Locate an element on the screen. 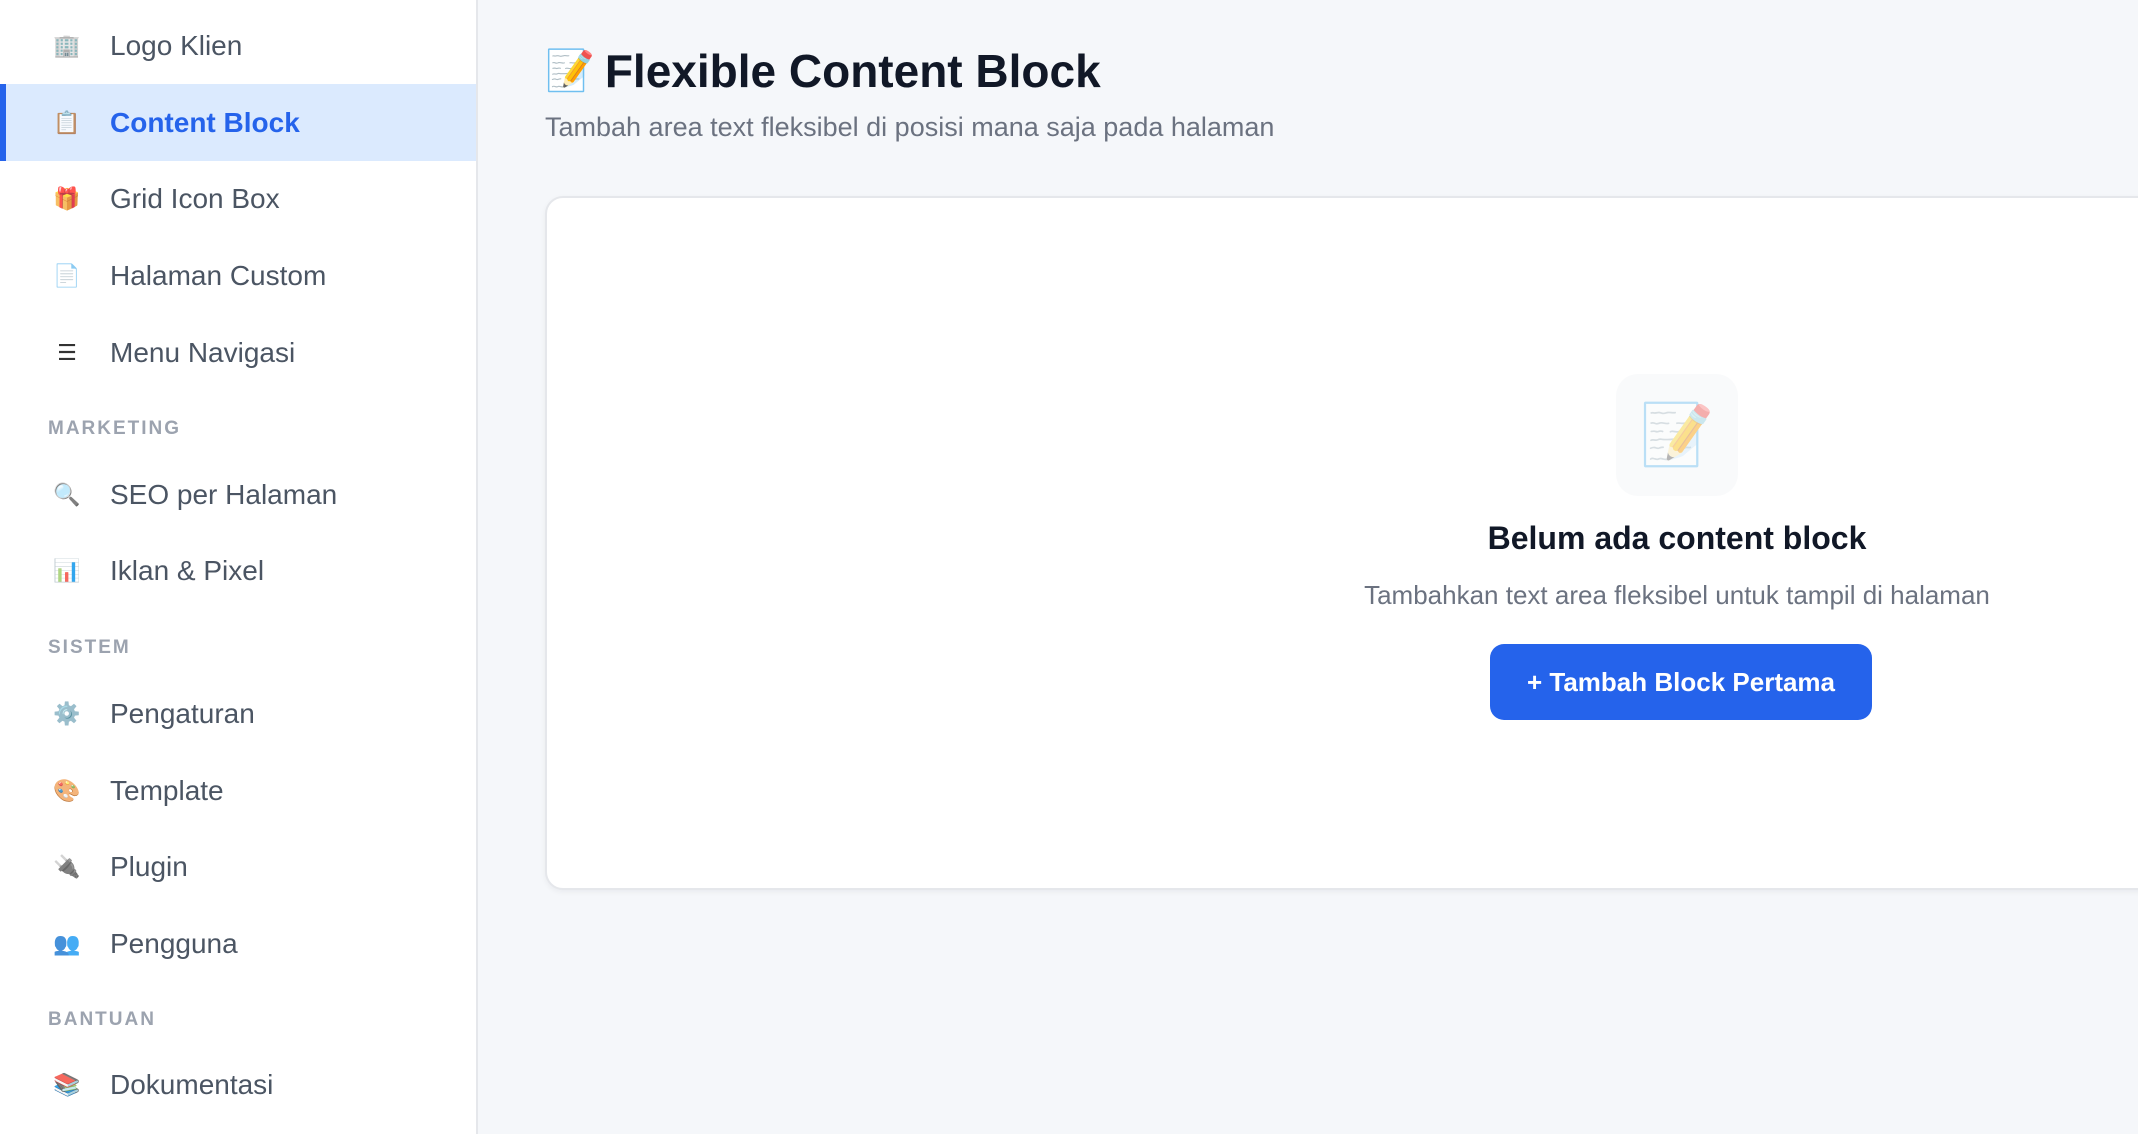 Image resolution: width=2138 pixels, height=1134 pixels. sidebar-item-dokumentasi: 📚 Dokumentasi is located at coordinates (238, 1084).